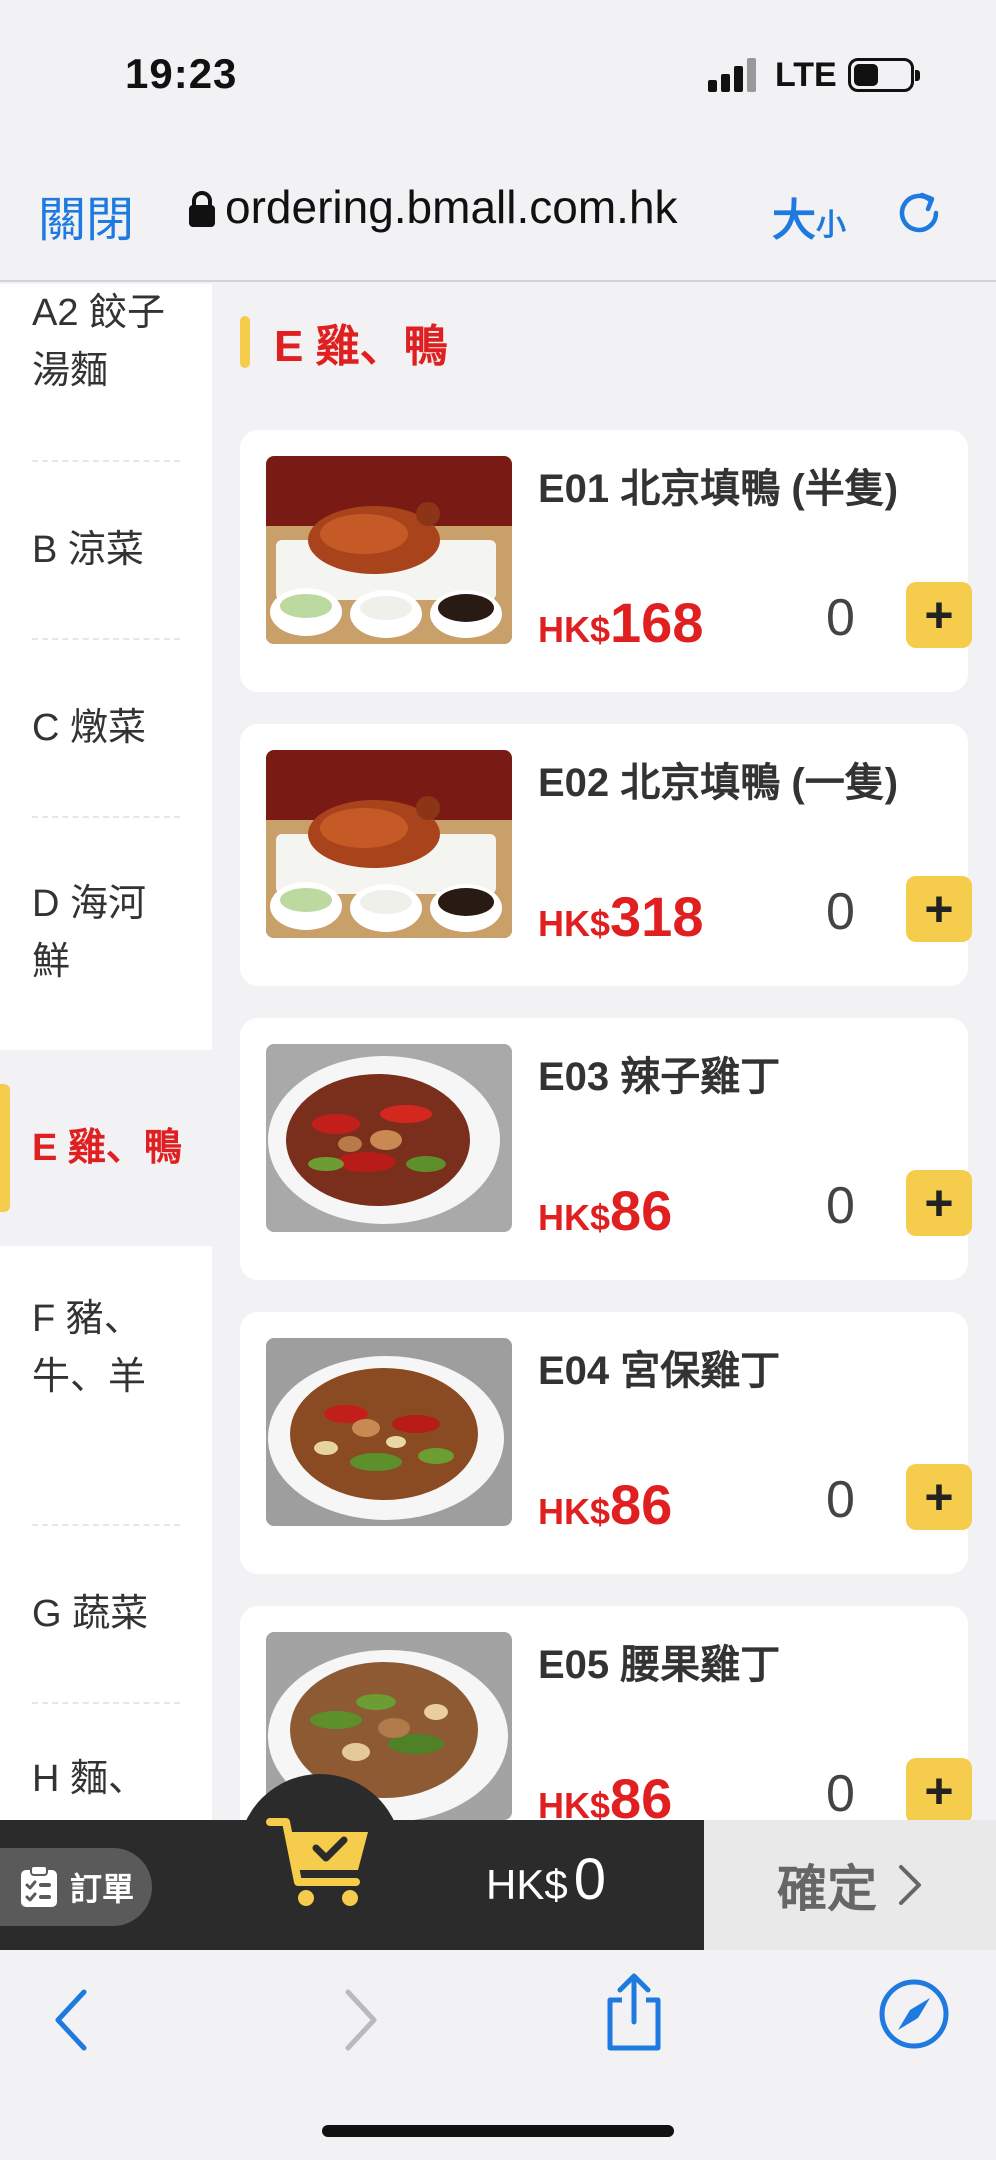 The height and width of the screenshot is (2160, 996). Describe the element at coordinates (606, 1443) in the screenshot. I see `dish-card: E04 宮保雞丁 HK$86 0 +` at that location.